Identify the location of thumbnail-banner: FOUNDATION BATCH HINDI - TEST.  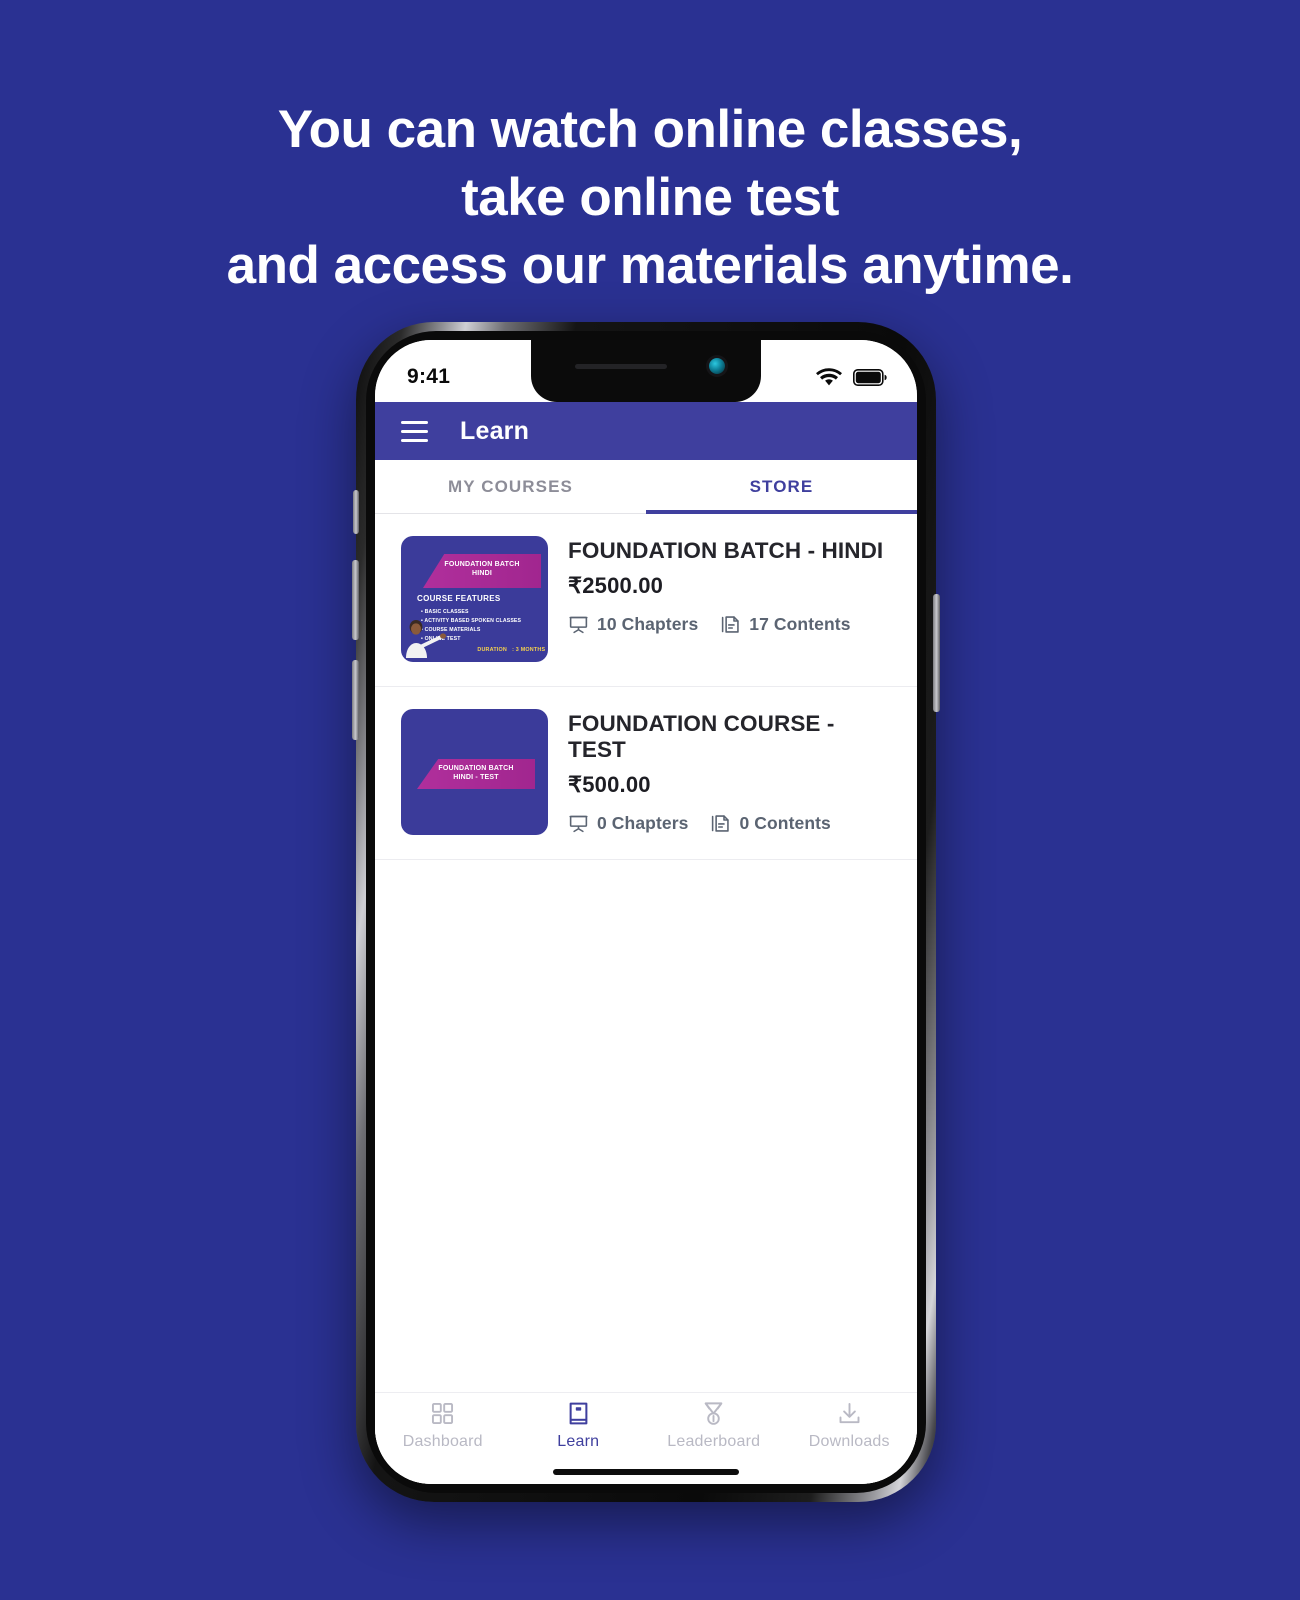
(476, 774).